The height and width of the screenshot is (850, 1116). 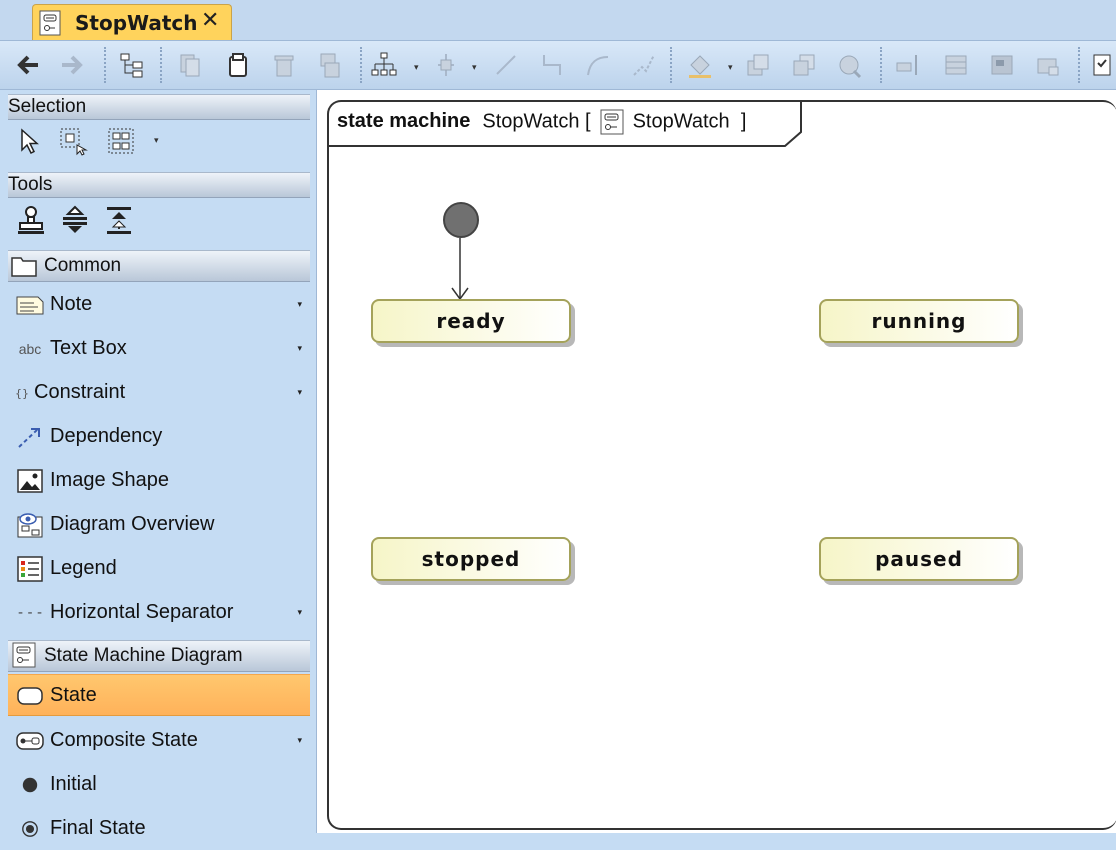 I want to click on palette-item-label: Horizontal Separator, so click(x=142, y=612).